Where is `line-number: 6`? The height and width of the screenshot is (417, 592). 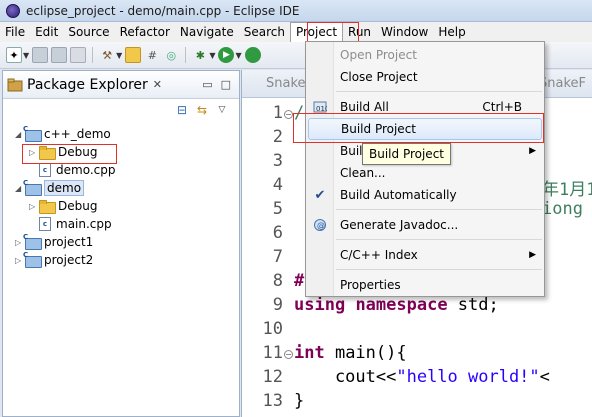
line-number: 6 is located at coordinates (277, 233).